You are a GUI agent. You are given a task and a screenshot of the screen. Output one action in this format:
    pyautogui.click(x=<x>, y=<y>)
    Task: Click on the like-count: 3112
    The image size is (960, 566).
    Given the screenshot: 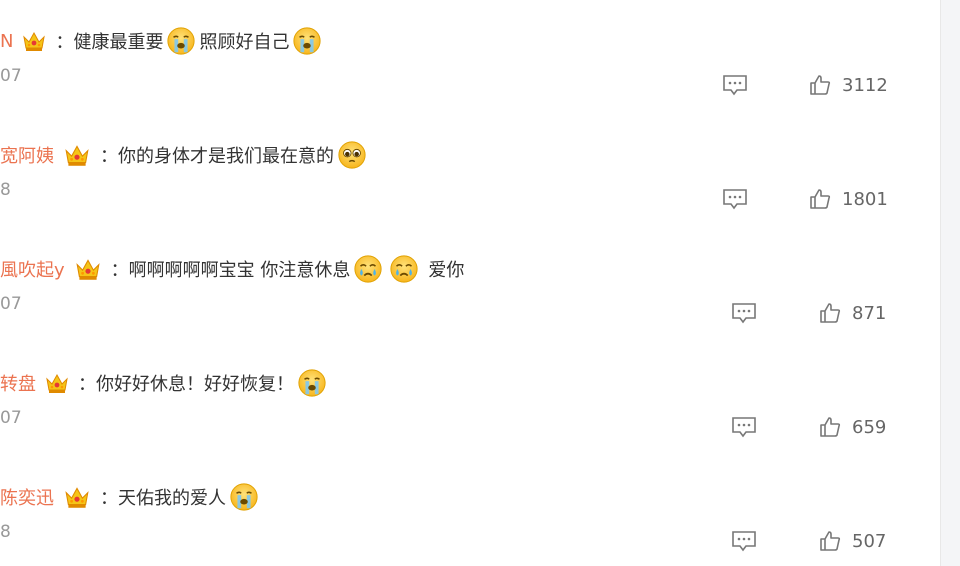 What is the action you would take?
    pyautogui.click(x=865, y=85)
    